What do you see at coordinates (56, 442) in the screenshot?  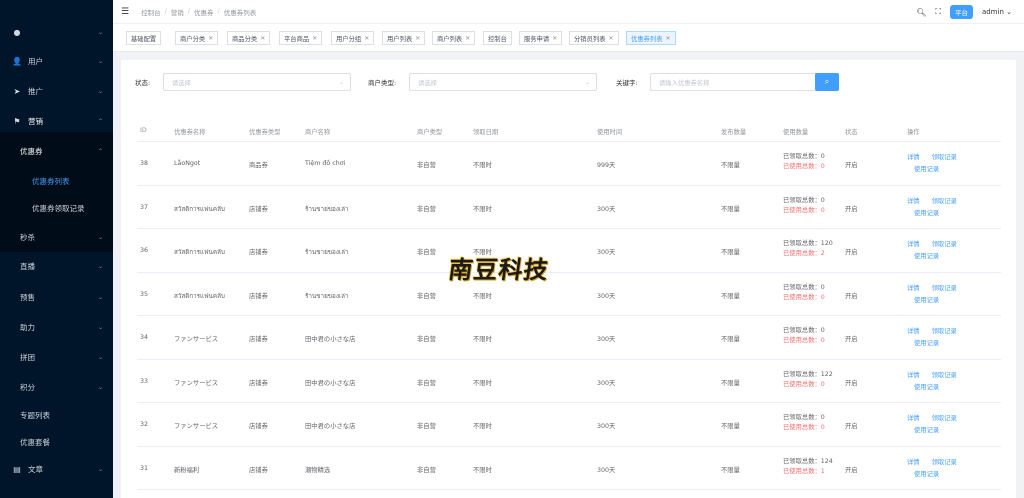 I see `sidebar-item-packages: 优惠套餐` at bounding box center [56, 442].